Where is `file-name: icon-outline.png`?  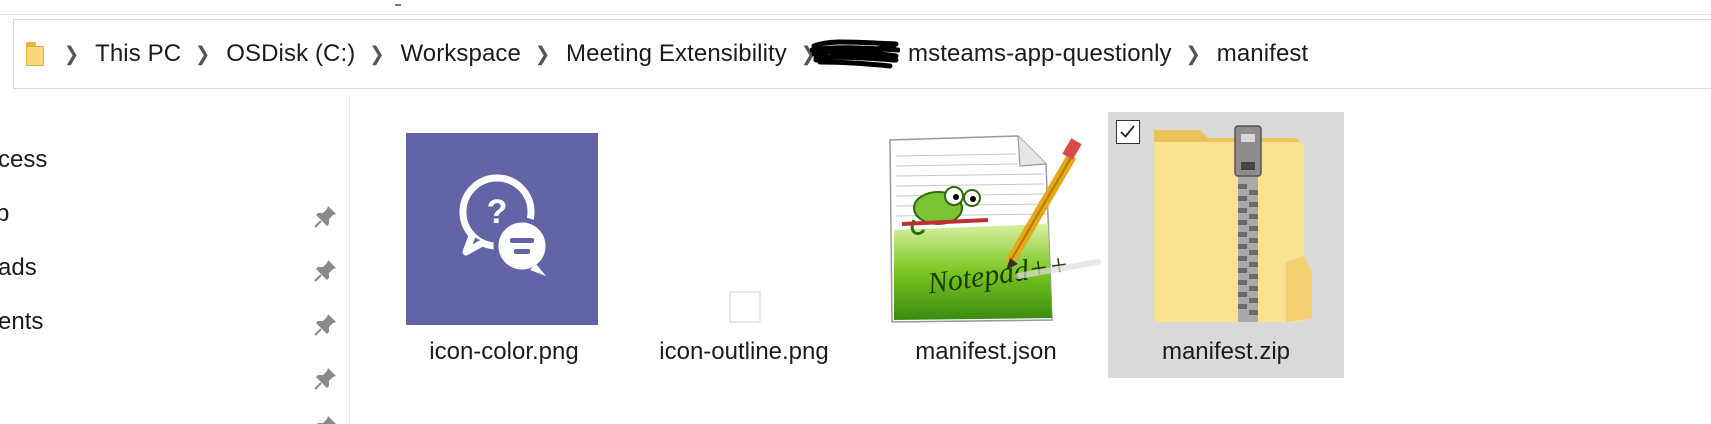
file-name: icon-outline.png is located at coordinates (744, 351).